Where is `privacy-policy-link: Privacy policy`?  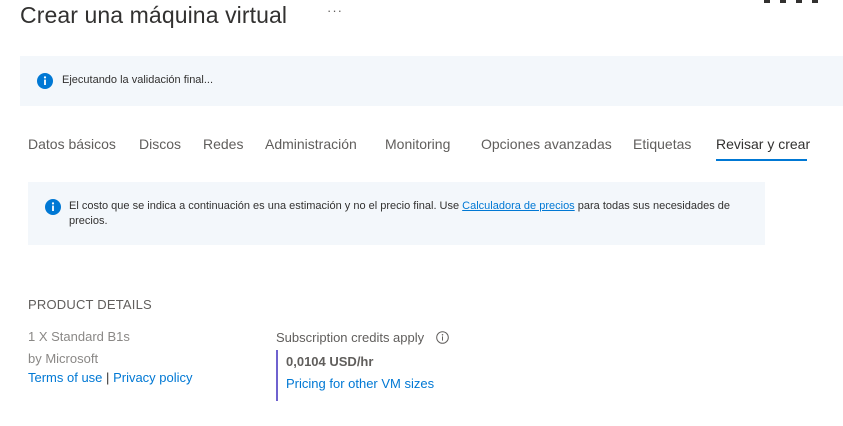 privacy-policy-link: Privacy policy is located at coordinates (152, 377).